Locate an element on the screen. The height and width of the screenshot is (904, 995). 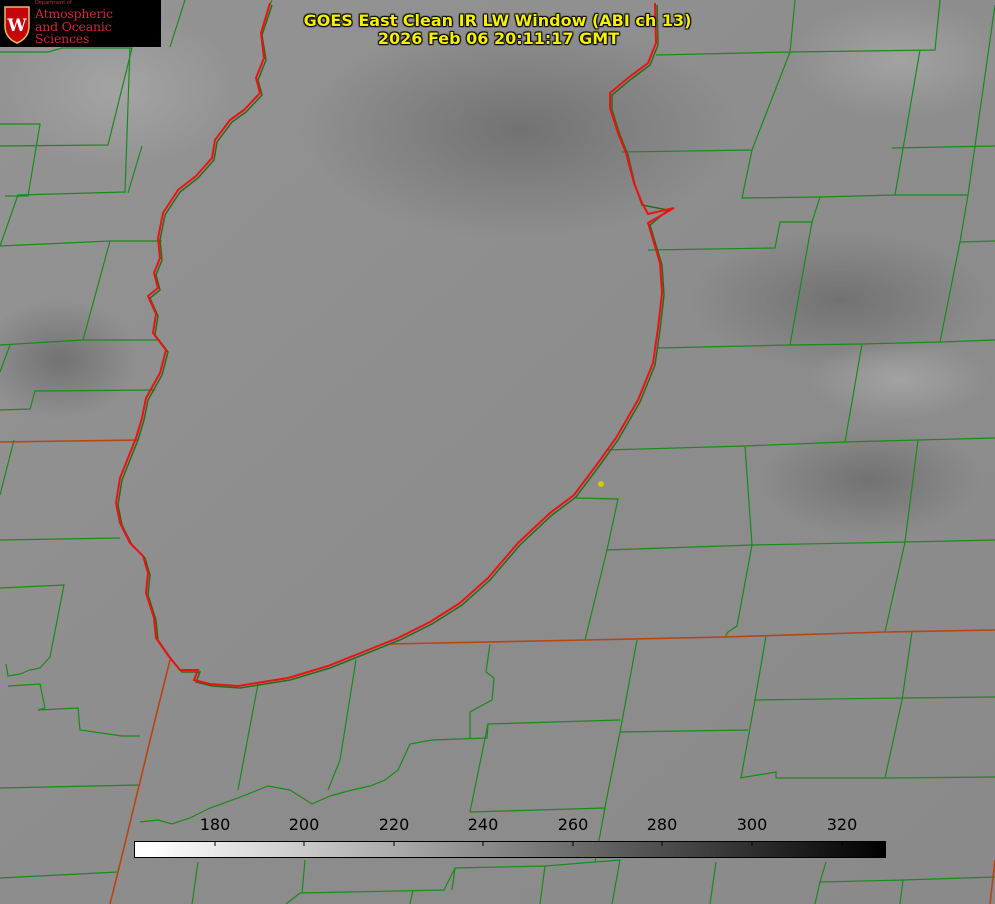
cloud-light-east is located at coordinates (900, 380).